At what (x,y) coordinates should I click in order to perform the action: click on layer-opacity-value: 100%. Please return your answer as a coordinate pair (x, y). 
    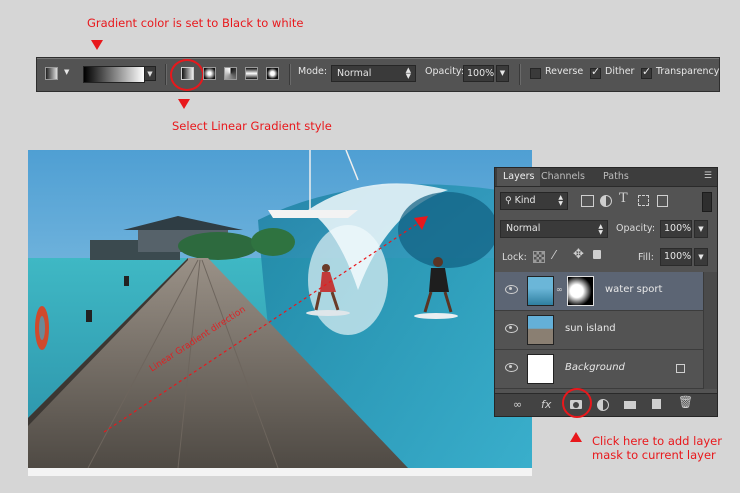
    Looking at the image, I should click on (678, 228).